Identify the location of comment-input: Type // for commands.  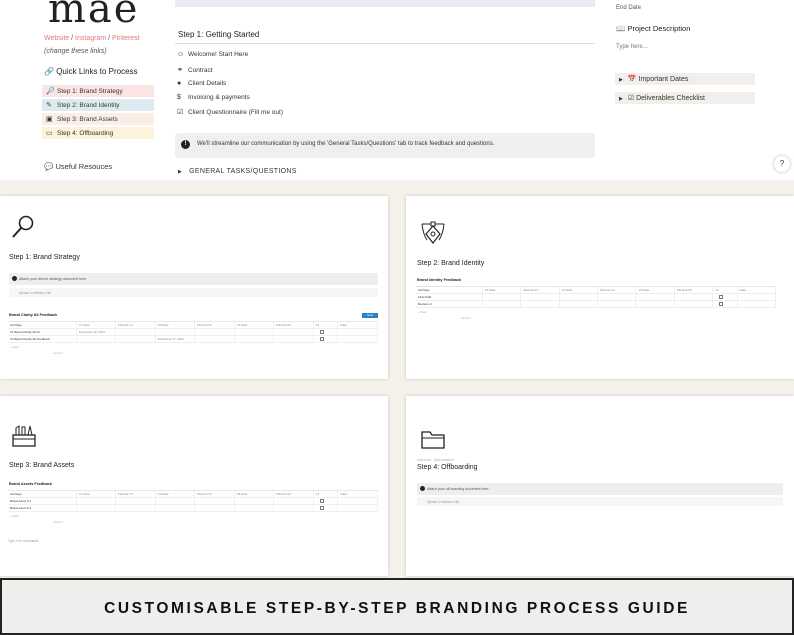
(66, 540).